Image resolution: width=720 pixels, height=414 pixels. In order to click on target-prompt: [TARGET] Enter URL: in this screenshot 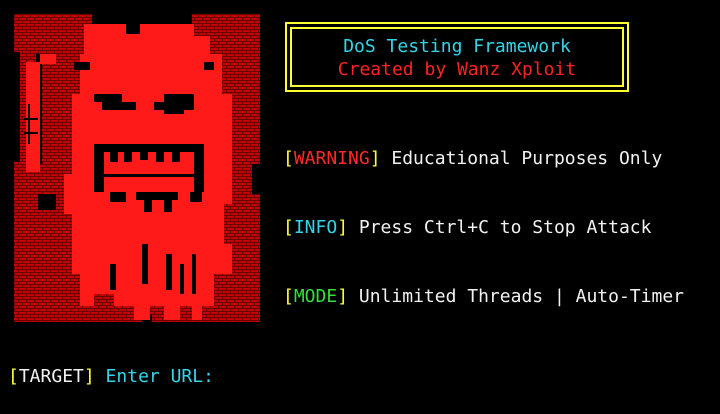, I will do `click(266, 377)`.